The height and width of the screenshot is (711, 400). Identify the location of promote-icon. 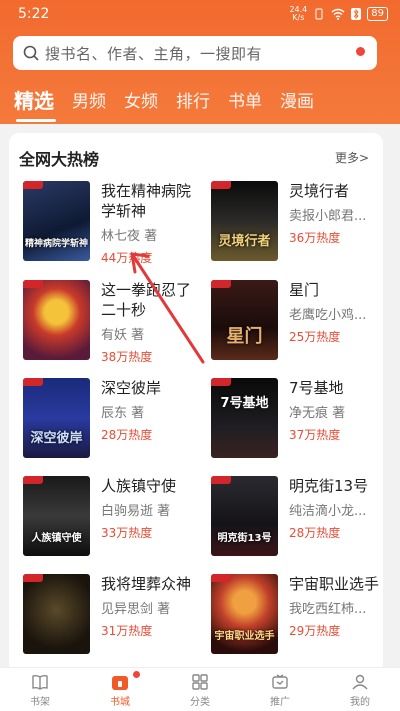
(280, 682).